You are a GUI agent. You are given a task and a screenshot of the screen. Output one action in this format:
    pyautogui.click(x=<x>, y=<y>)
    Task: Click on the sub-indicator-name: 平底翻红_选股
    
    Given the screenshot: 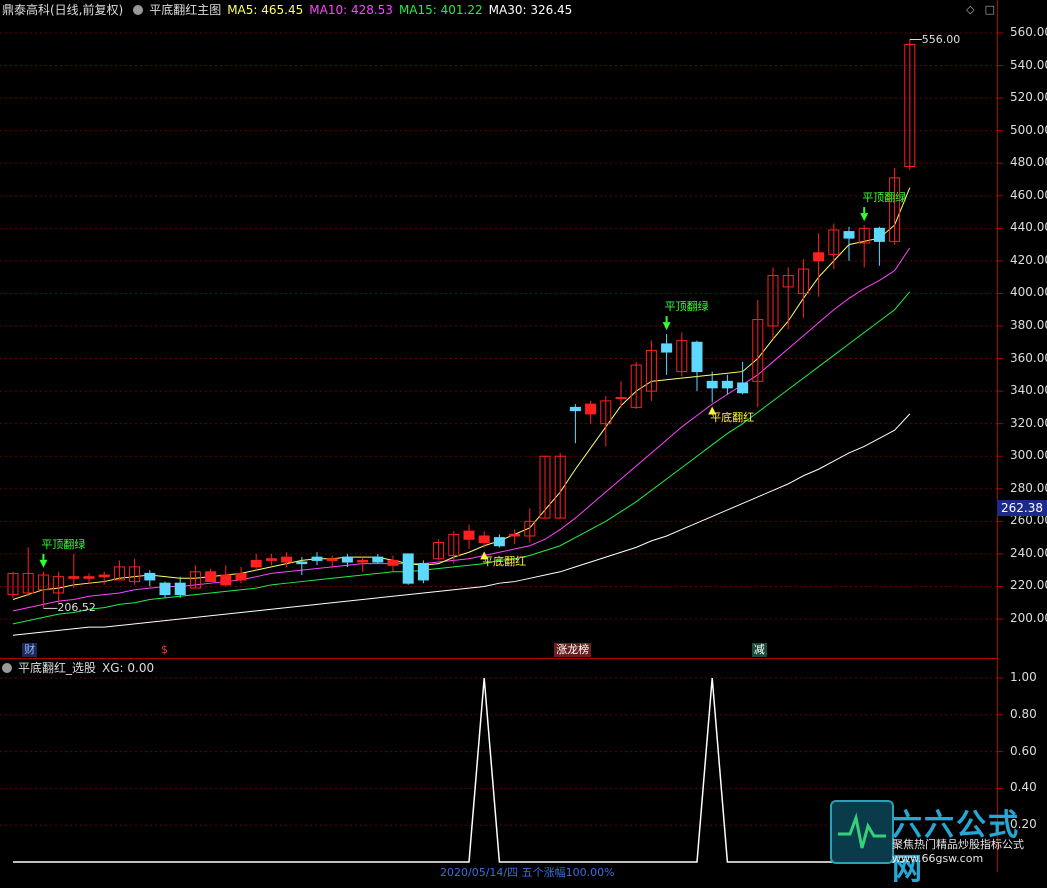 What is the action you would take?
    pyautogui.click(x=57, y=668)
    